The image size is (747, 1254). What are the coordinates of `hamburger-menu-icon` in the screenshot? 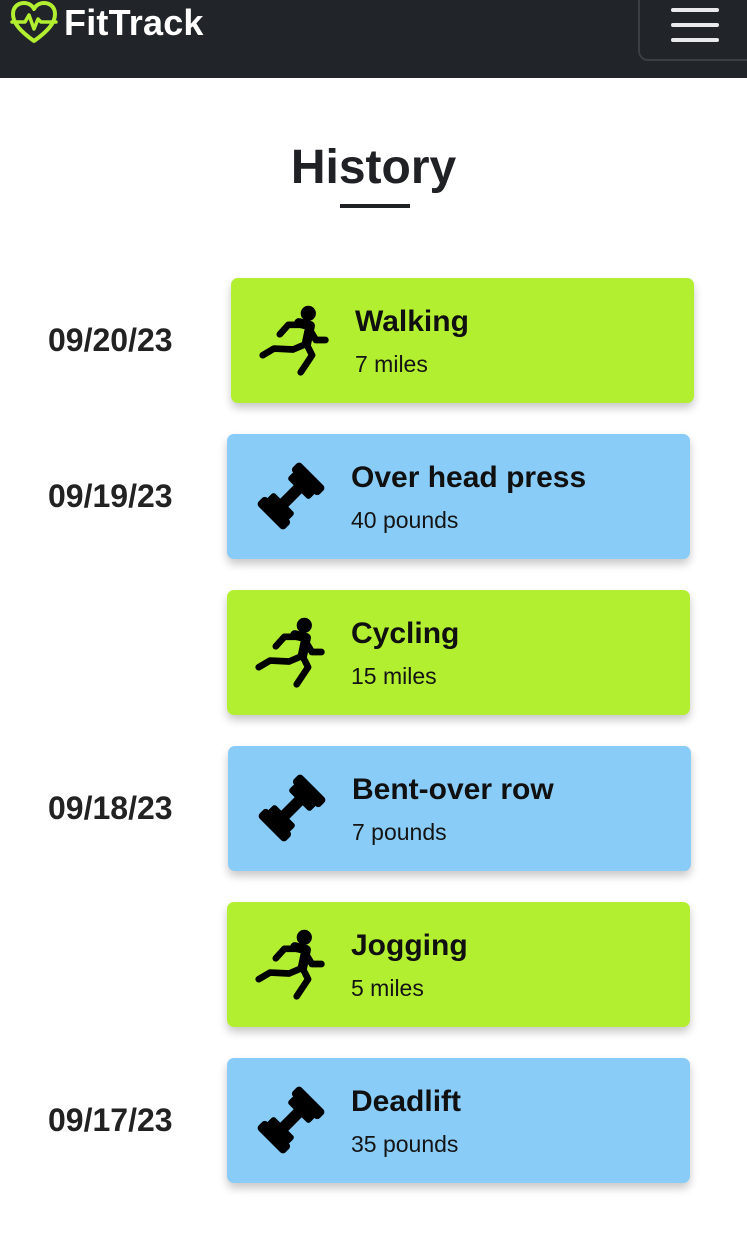 It's located at (695, 30).